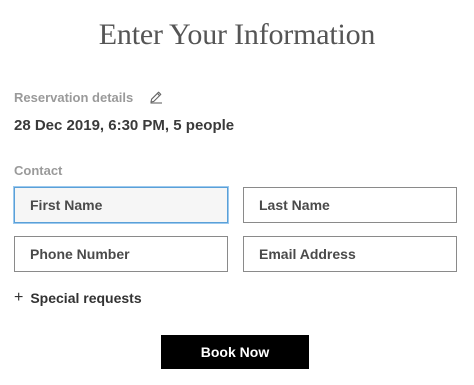  What do you see at coordinates (121, 254) in the screenshot?
I see `phone-number-input` at bounding box center [121, 254].